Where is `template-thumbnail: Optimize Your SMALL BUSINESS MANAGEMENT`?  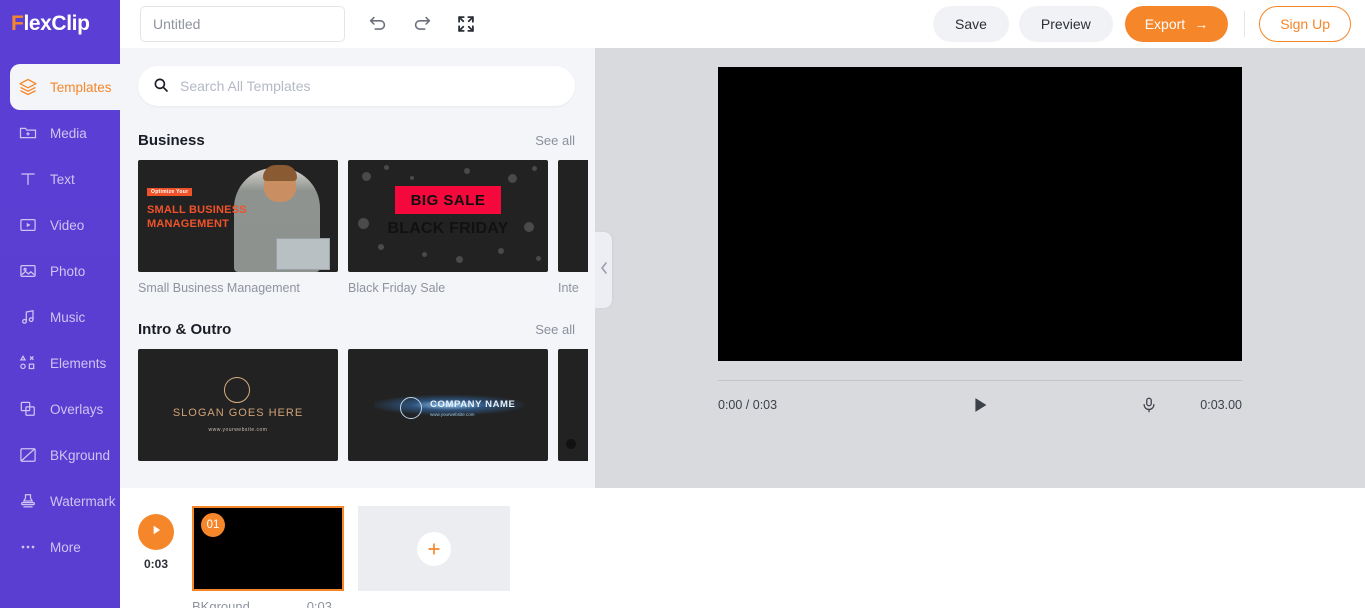
template-thumbnail: Optimize Your SMALL BUSINESS MANAGEMENT is located at coordinates (238, 216).